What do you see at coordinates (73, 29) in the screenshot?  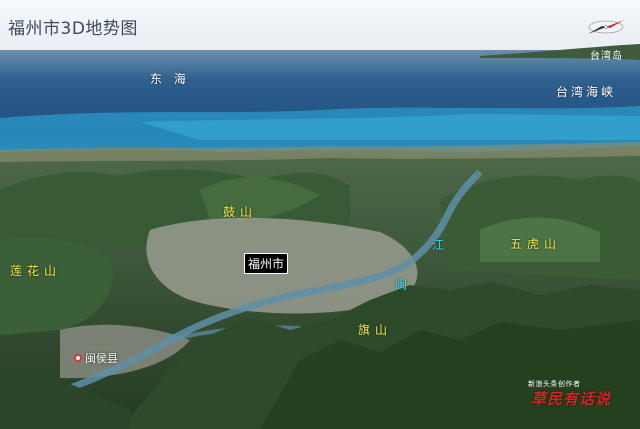 I see `map-title: 福州市3D地势图` at bounding box center [73, 29].